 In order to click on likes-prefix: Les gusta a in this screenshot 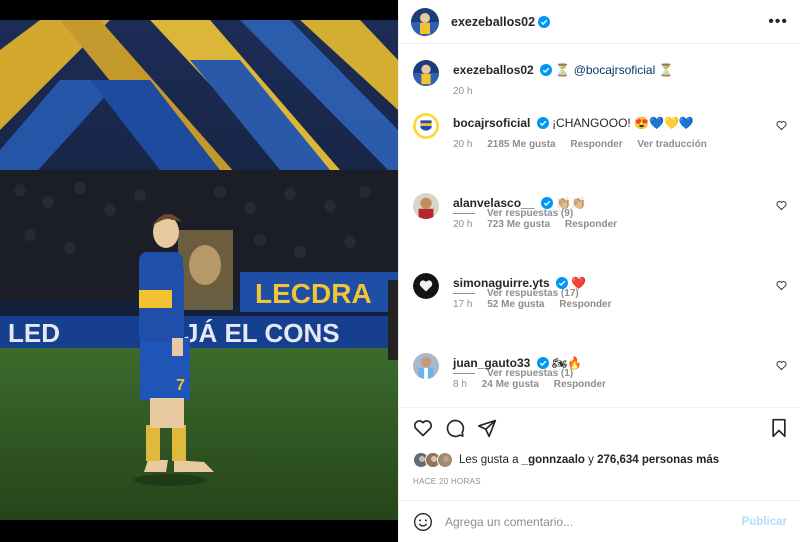, I will do `click(489, 460)`.